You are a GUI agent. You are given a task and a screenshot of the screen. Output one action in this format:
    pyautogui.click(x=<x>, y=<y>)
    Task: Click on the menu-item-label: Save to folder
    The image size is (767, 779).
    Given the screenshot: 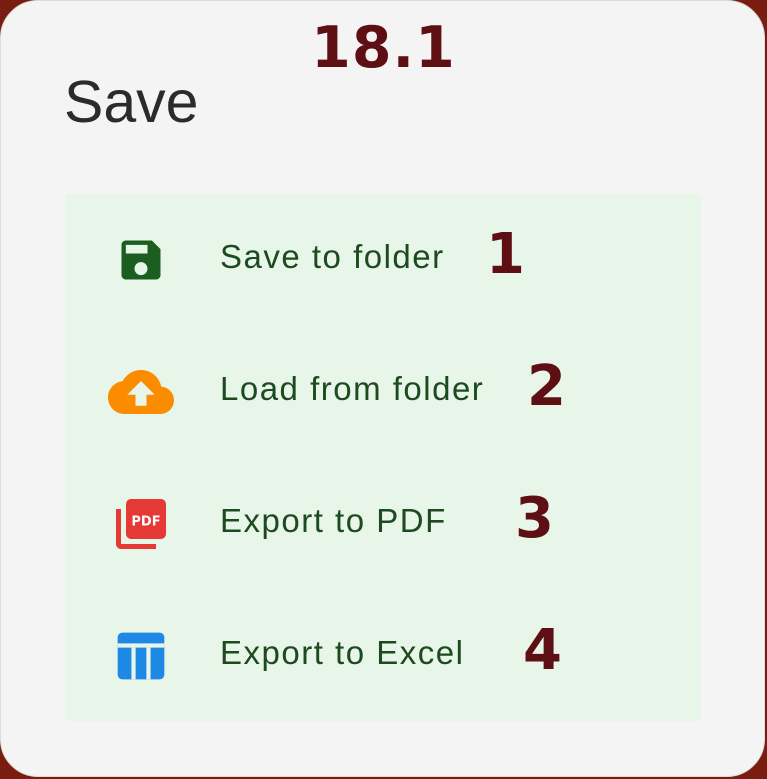 What is the action you would take?
    pyautogui.click(x=332, y=256)
    